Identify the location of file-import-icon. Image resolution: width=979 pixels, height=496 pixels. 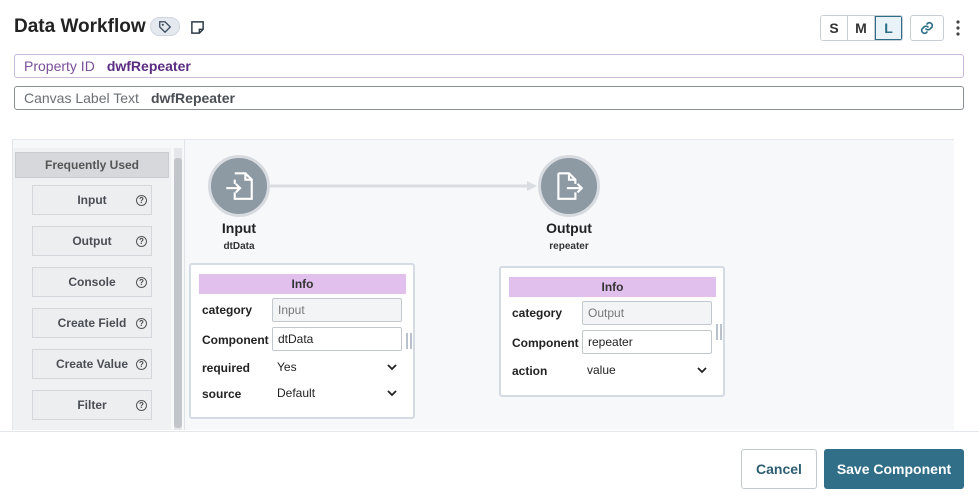
(239, 186).